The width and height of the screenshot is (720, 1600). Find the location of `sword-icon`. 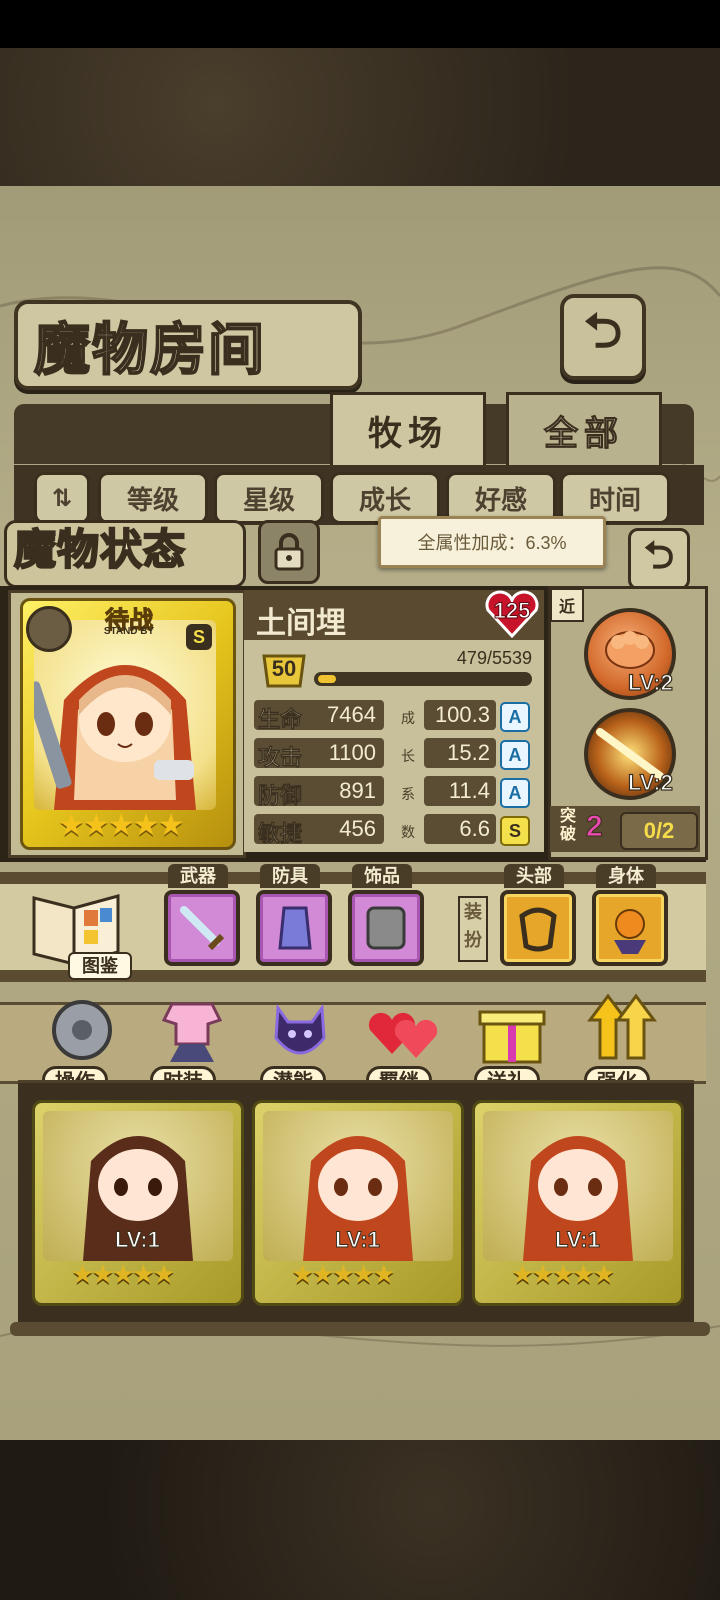

sword-icon is located at coordinates (202, 928).